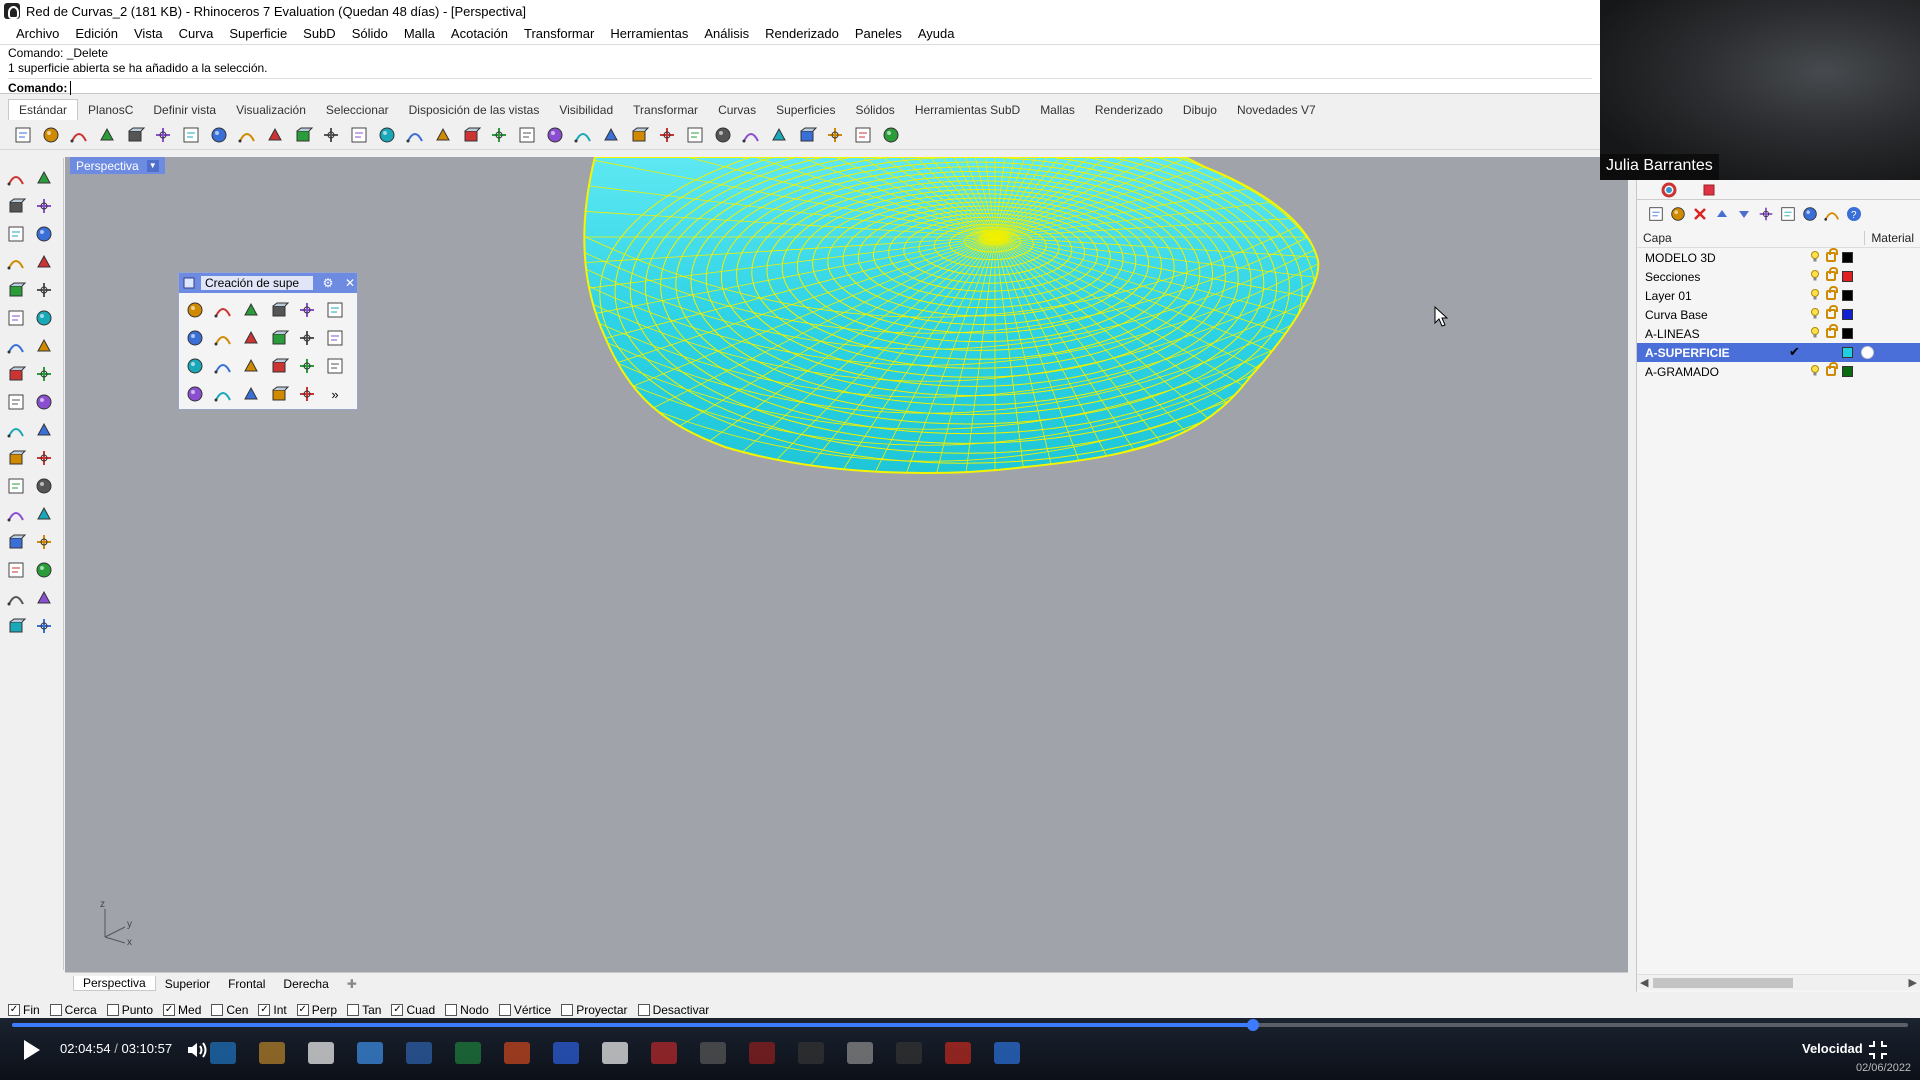  Describe the element at coordinates (187, 984) in the screenshot. I see `viewport-tab: Superior` at that location.